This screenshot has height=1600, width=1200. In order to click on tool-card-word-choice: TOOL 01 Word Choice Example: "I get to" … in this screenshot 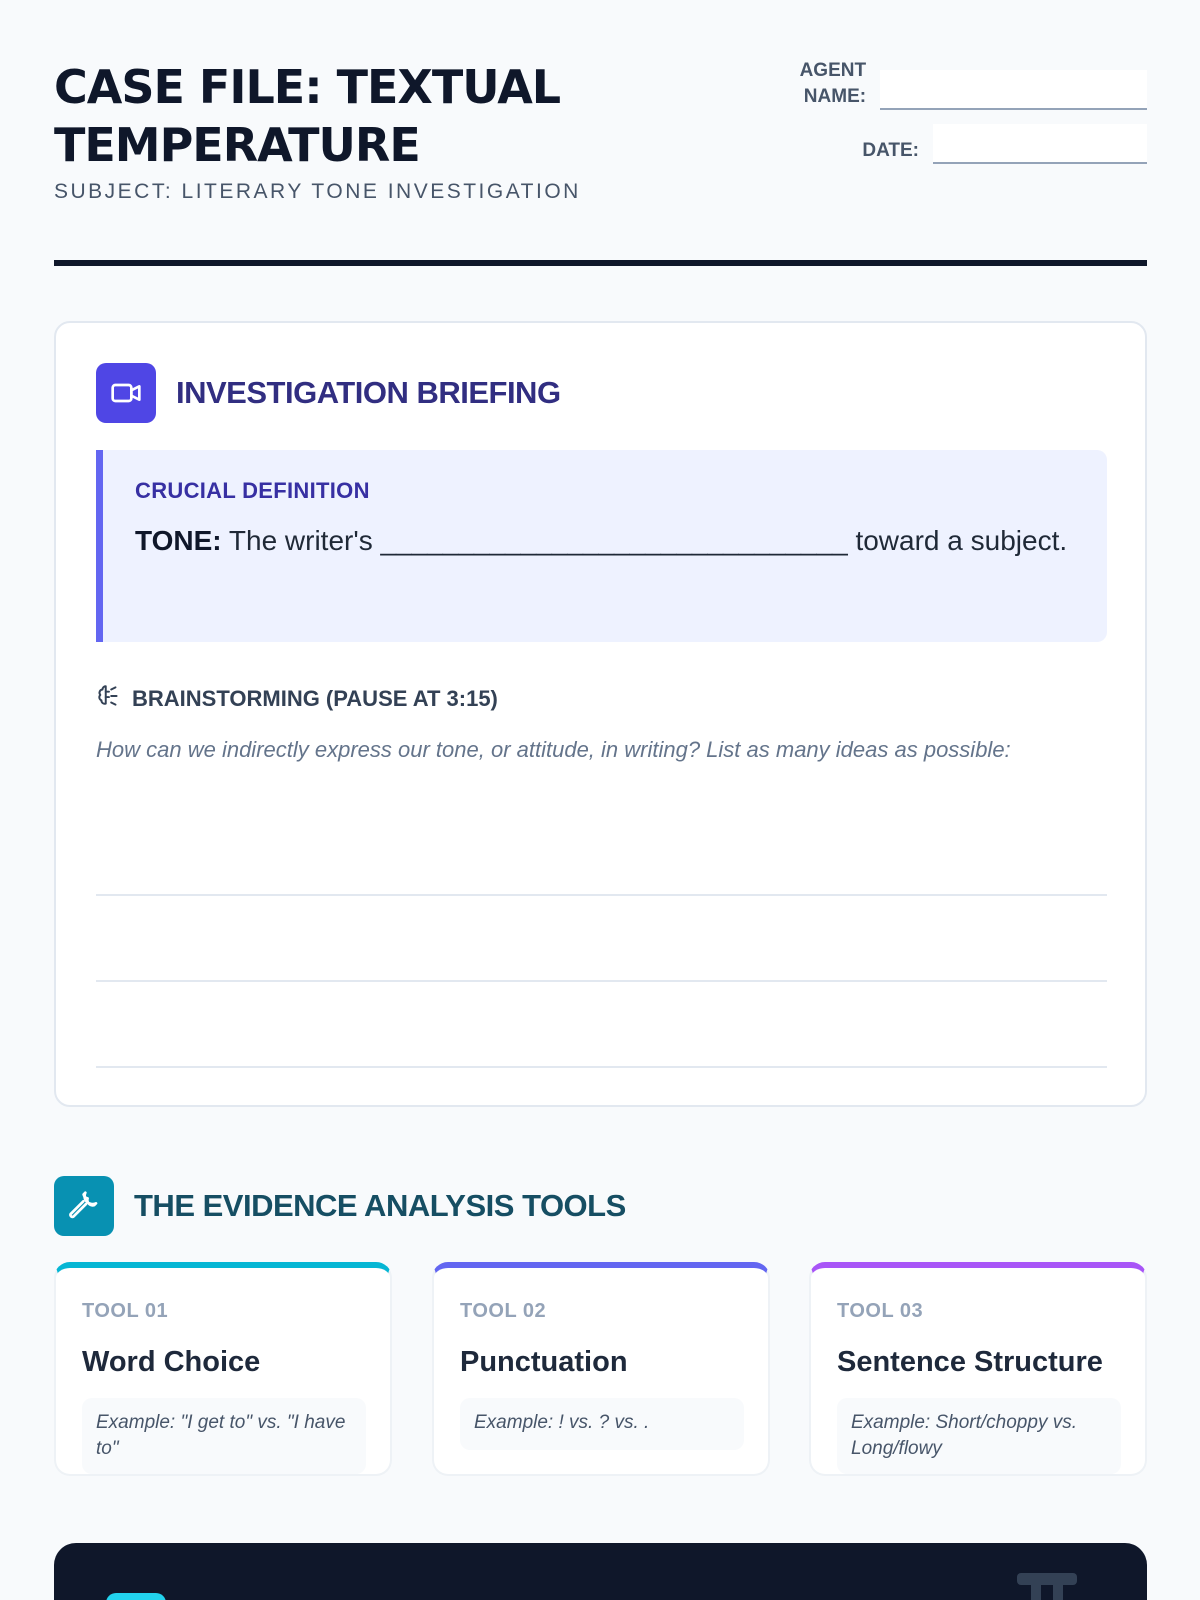, I will do `click(223, 1369)`.